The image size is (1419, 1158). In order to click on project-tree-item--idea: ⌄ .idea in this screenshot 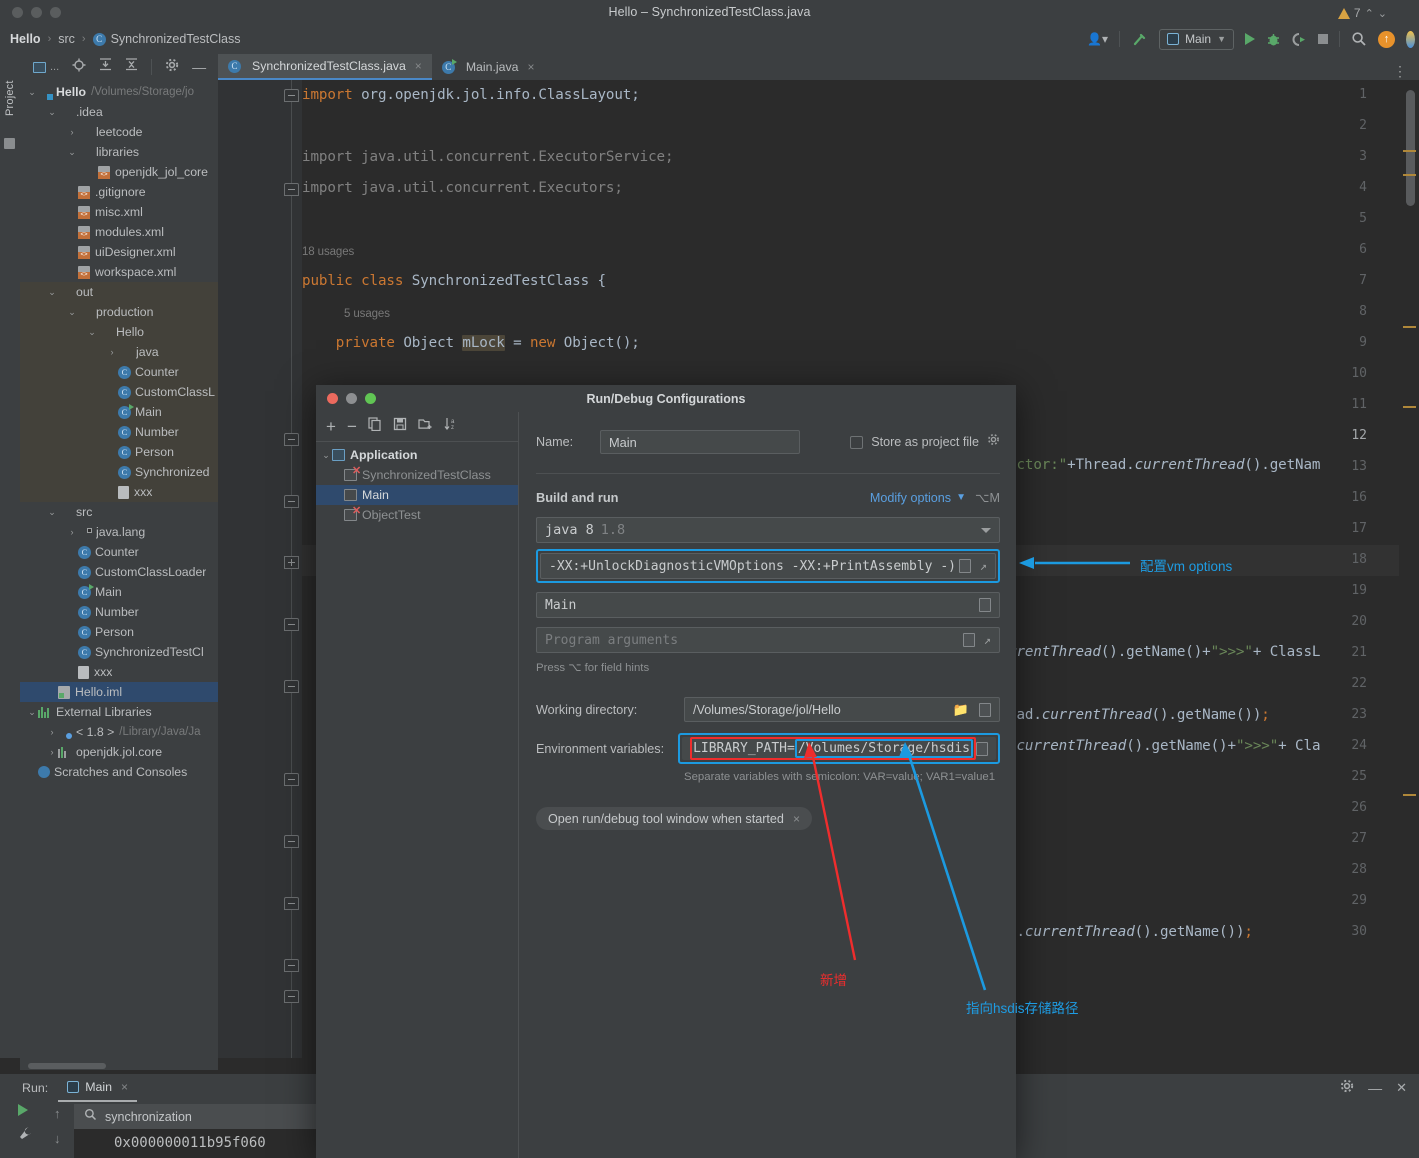, I will do `click(119, 112)`.